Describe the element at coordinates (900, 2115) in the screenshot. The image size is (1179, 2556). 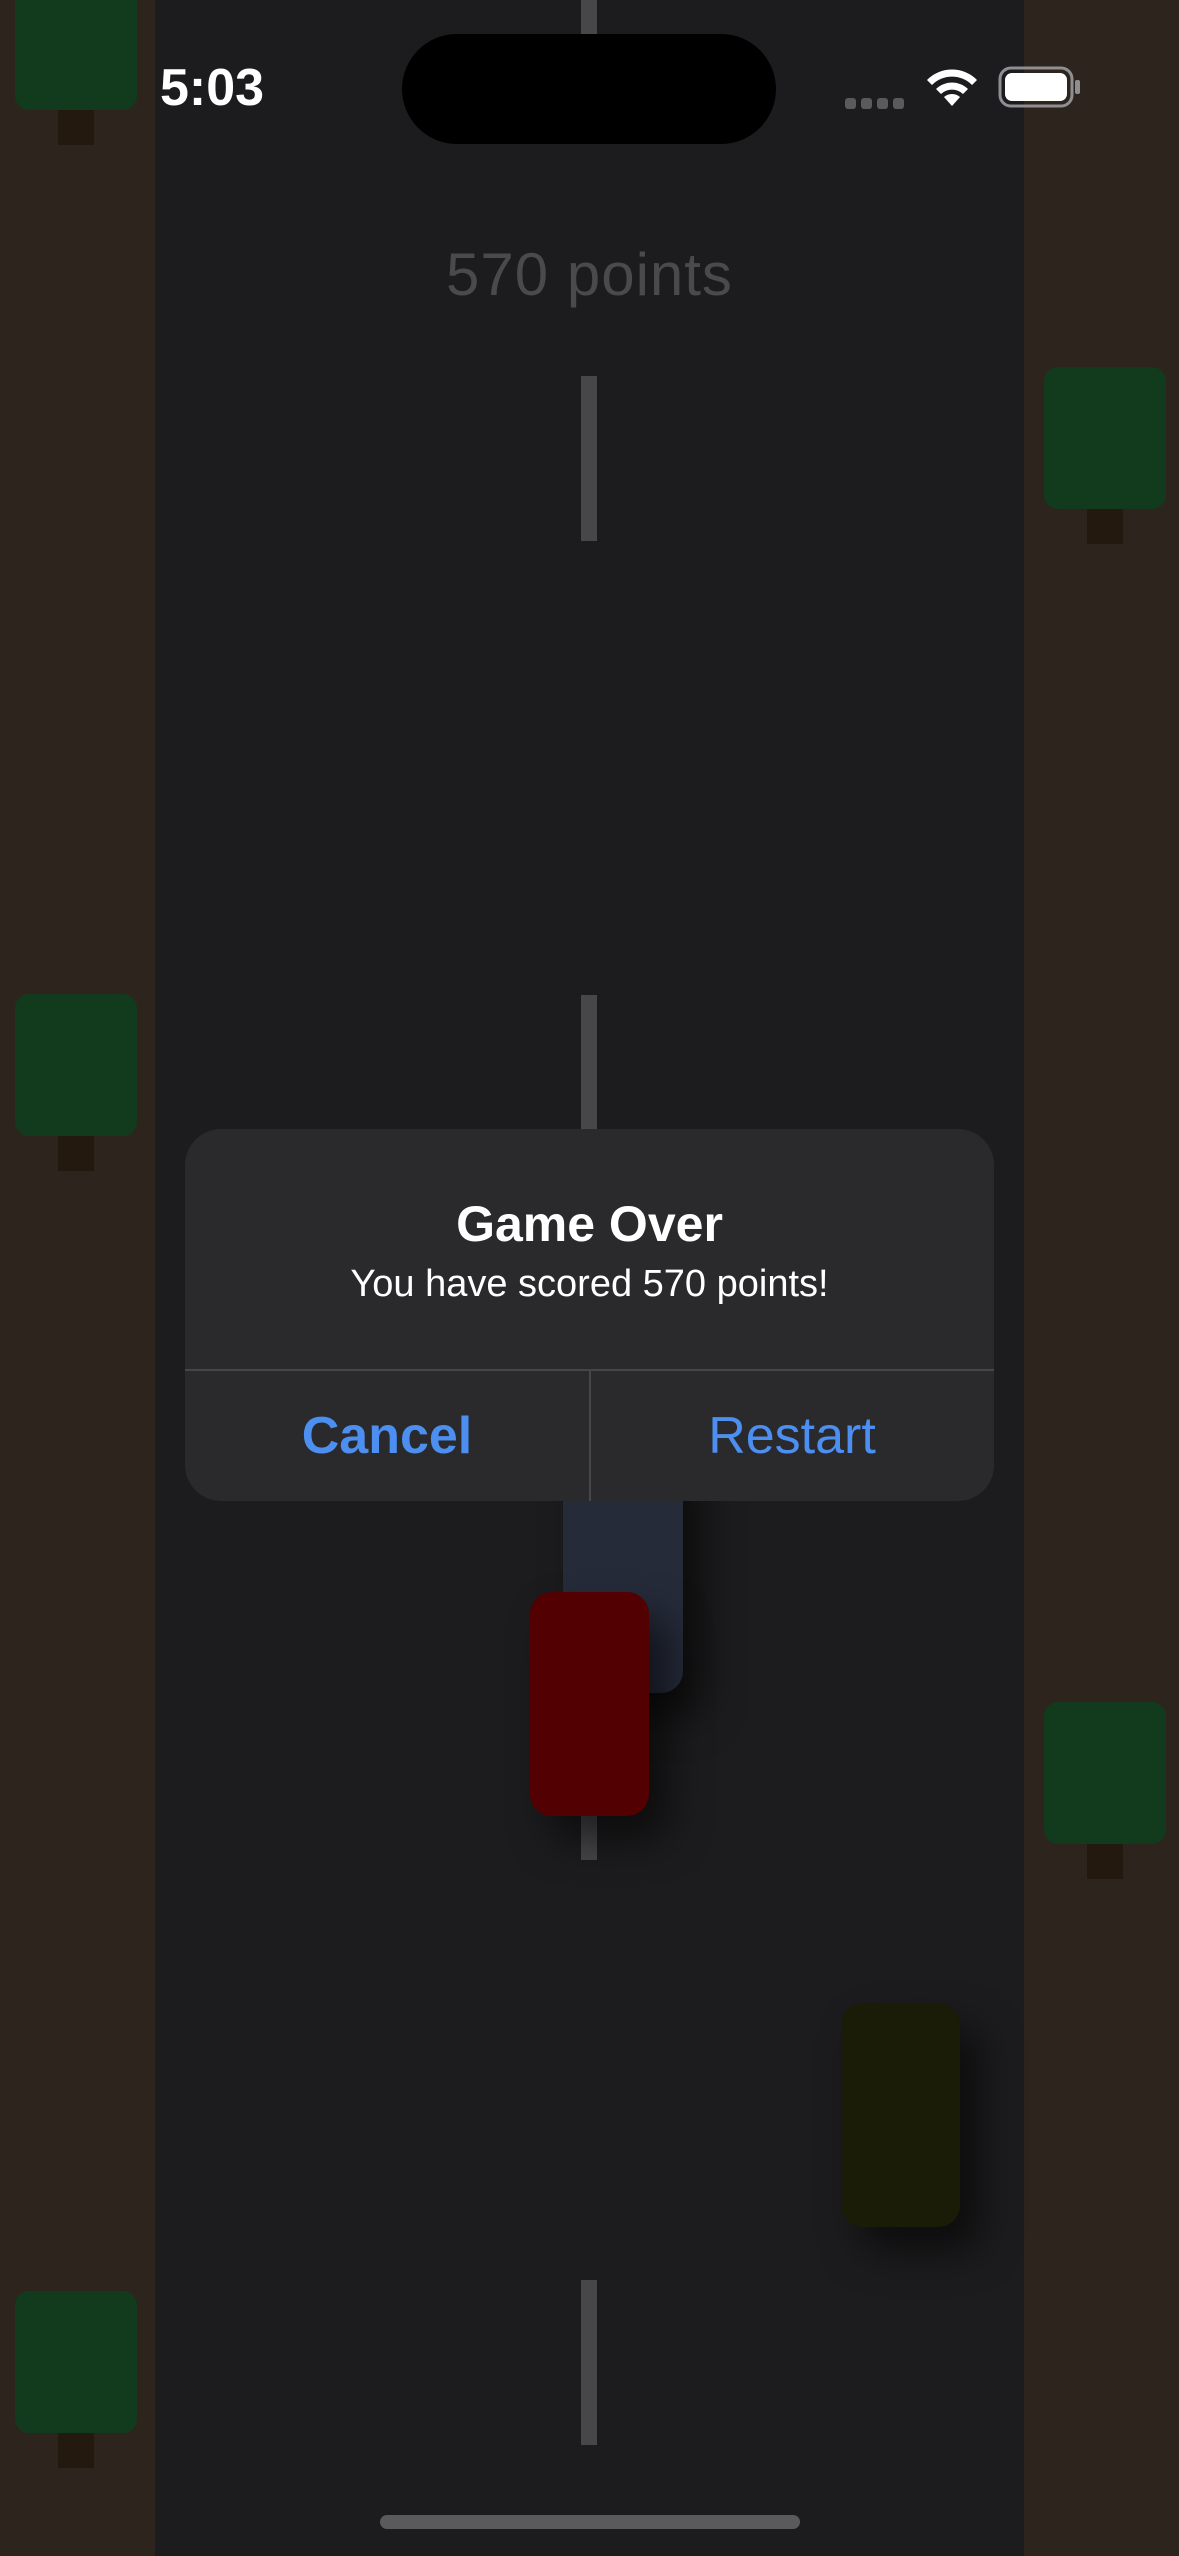
I see `traffic-car-olive` at that location.